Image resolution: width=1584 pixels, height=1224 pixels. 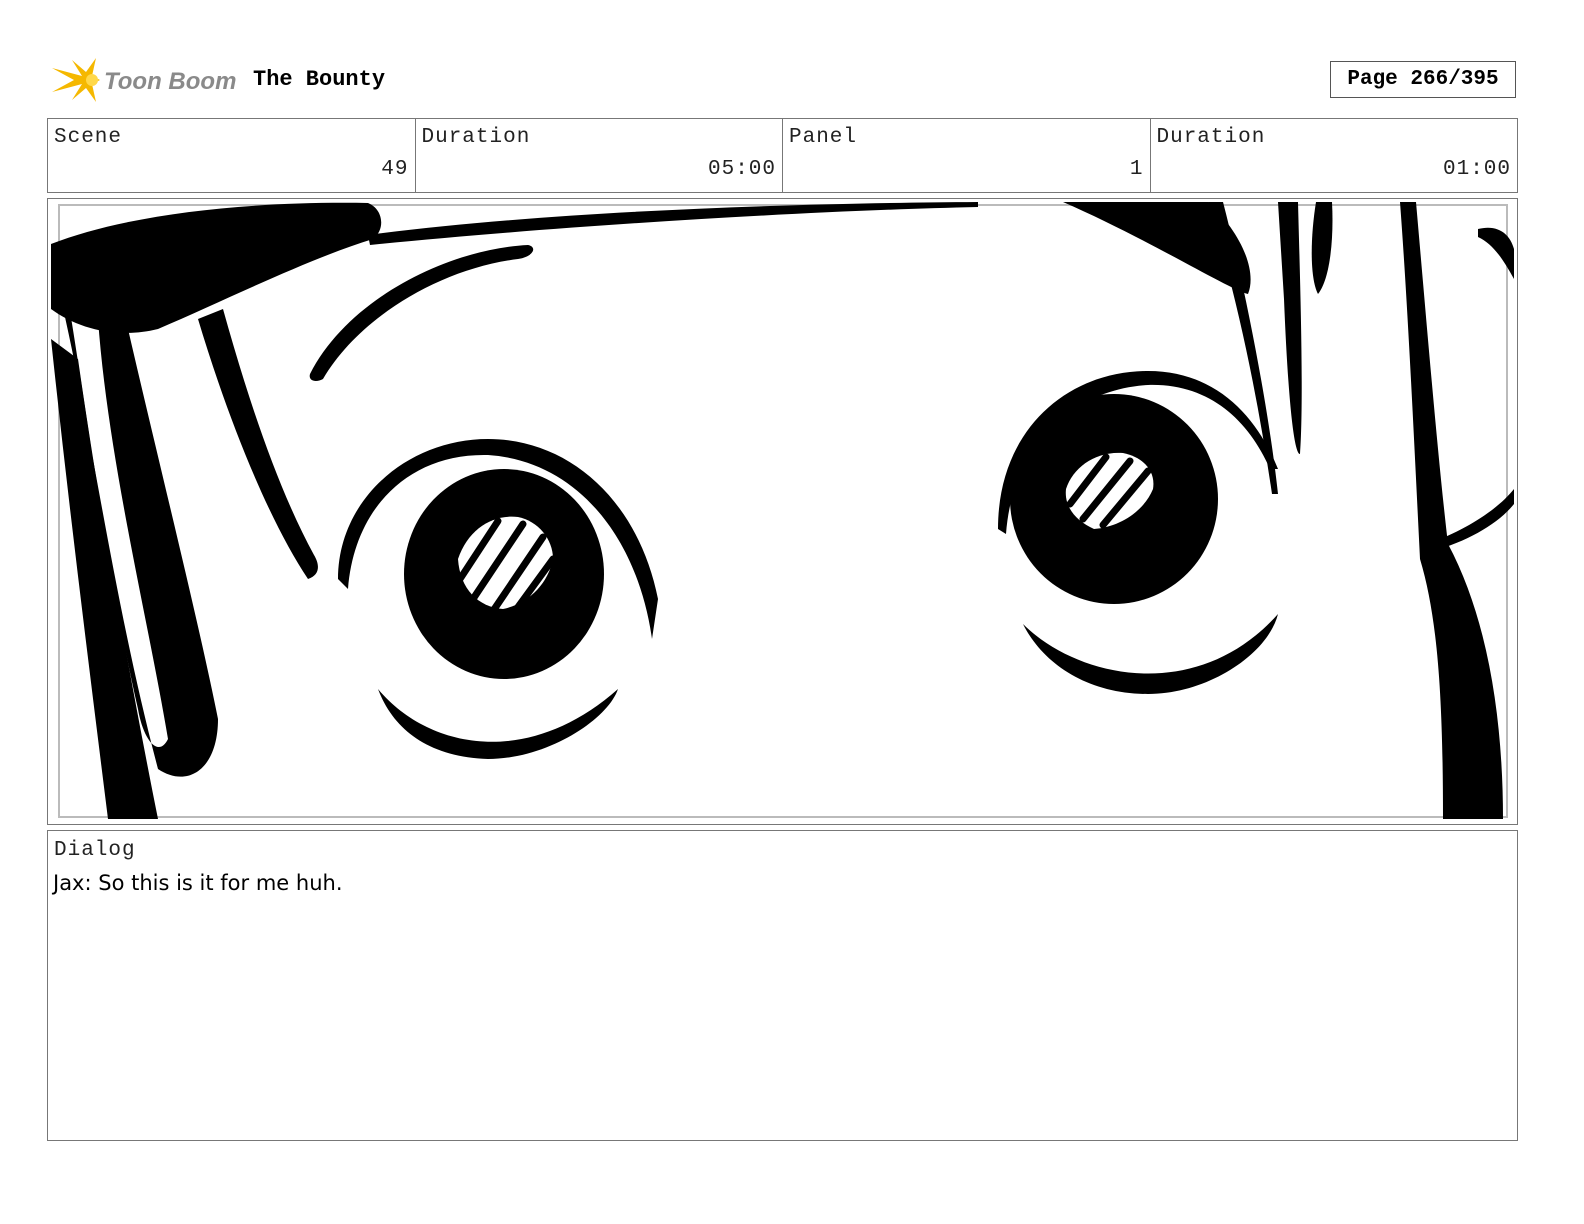 What do you see at coordinates (476, 137) in the screenshot?
I see `scene-duration-label: Duration` at bounding box center [476, 137].